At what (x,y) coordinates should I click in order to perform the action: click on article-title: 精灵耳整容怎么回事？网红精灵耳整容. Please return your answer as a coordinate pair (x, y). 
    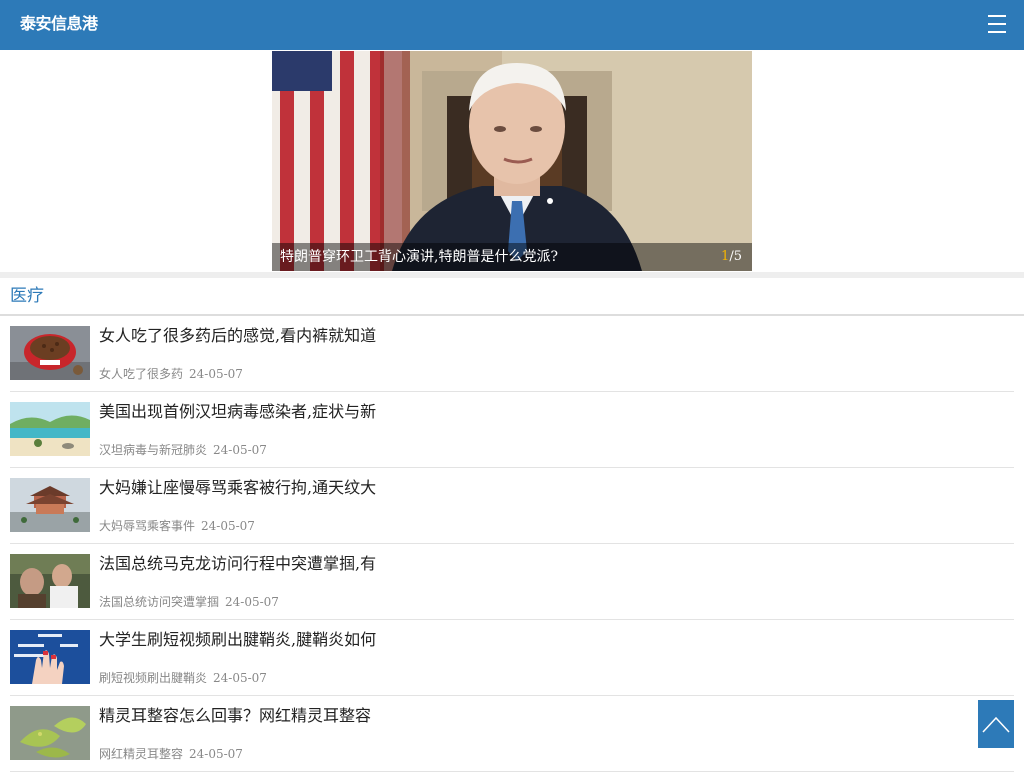
    Looking at the image, I should click on (235, 716).